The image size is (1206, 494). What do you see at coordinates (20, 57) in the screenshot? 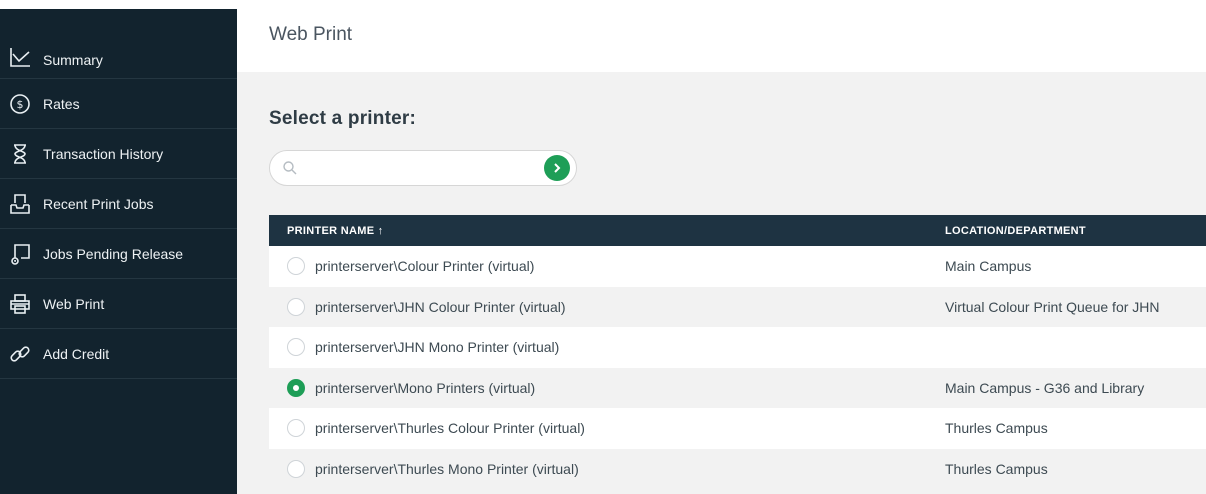
I see `chart-line-icon` at bounding box center [20, 57].